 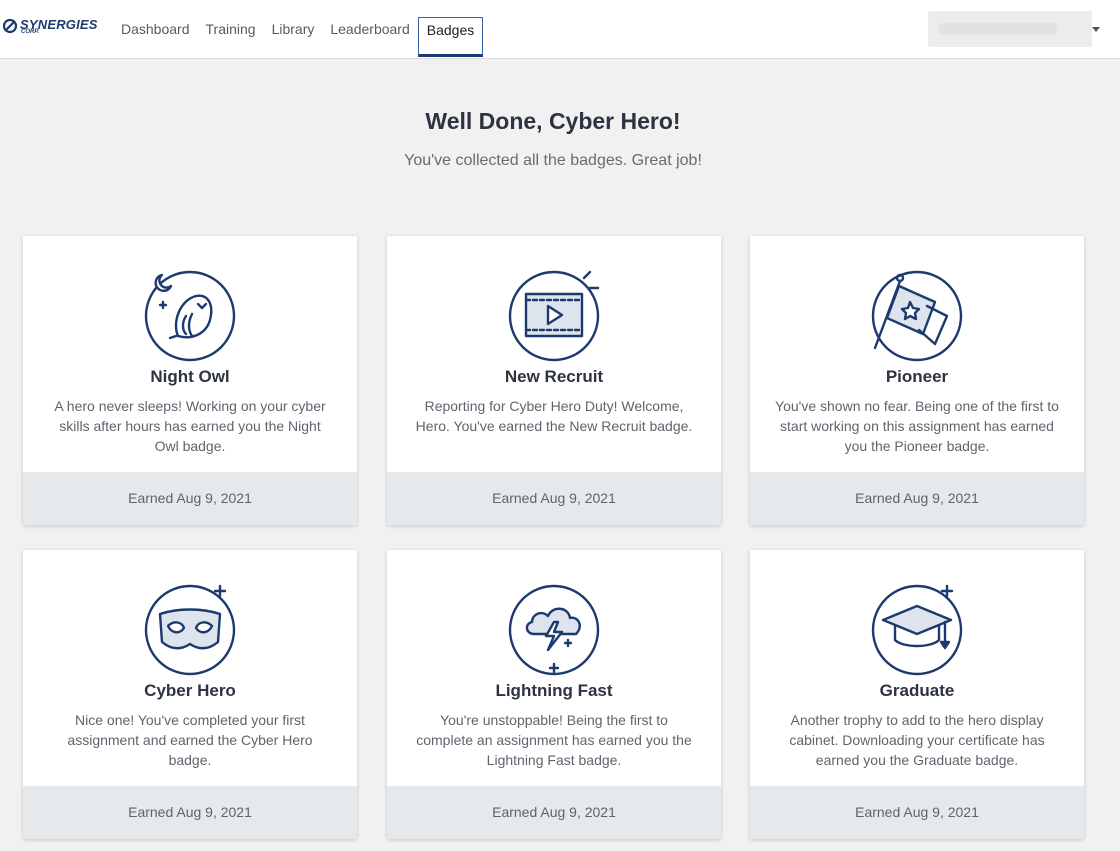 I want to click on badge-title: Pioneer, so click(x=917, y=376).